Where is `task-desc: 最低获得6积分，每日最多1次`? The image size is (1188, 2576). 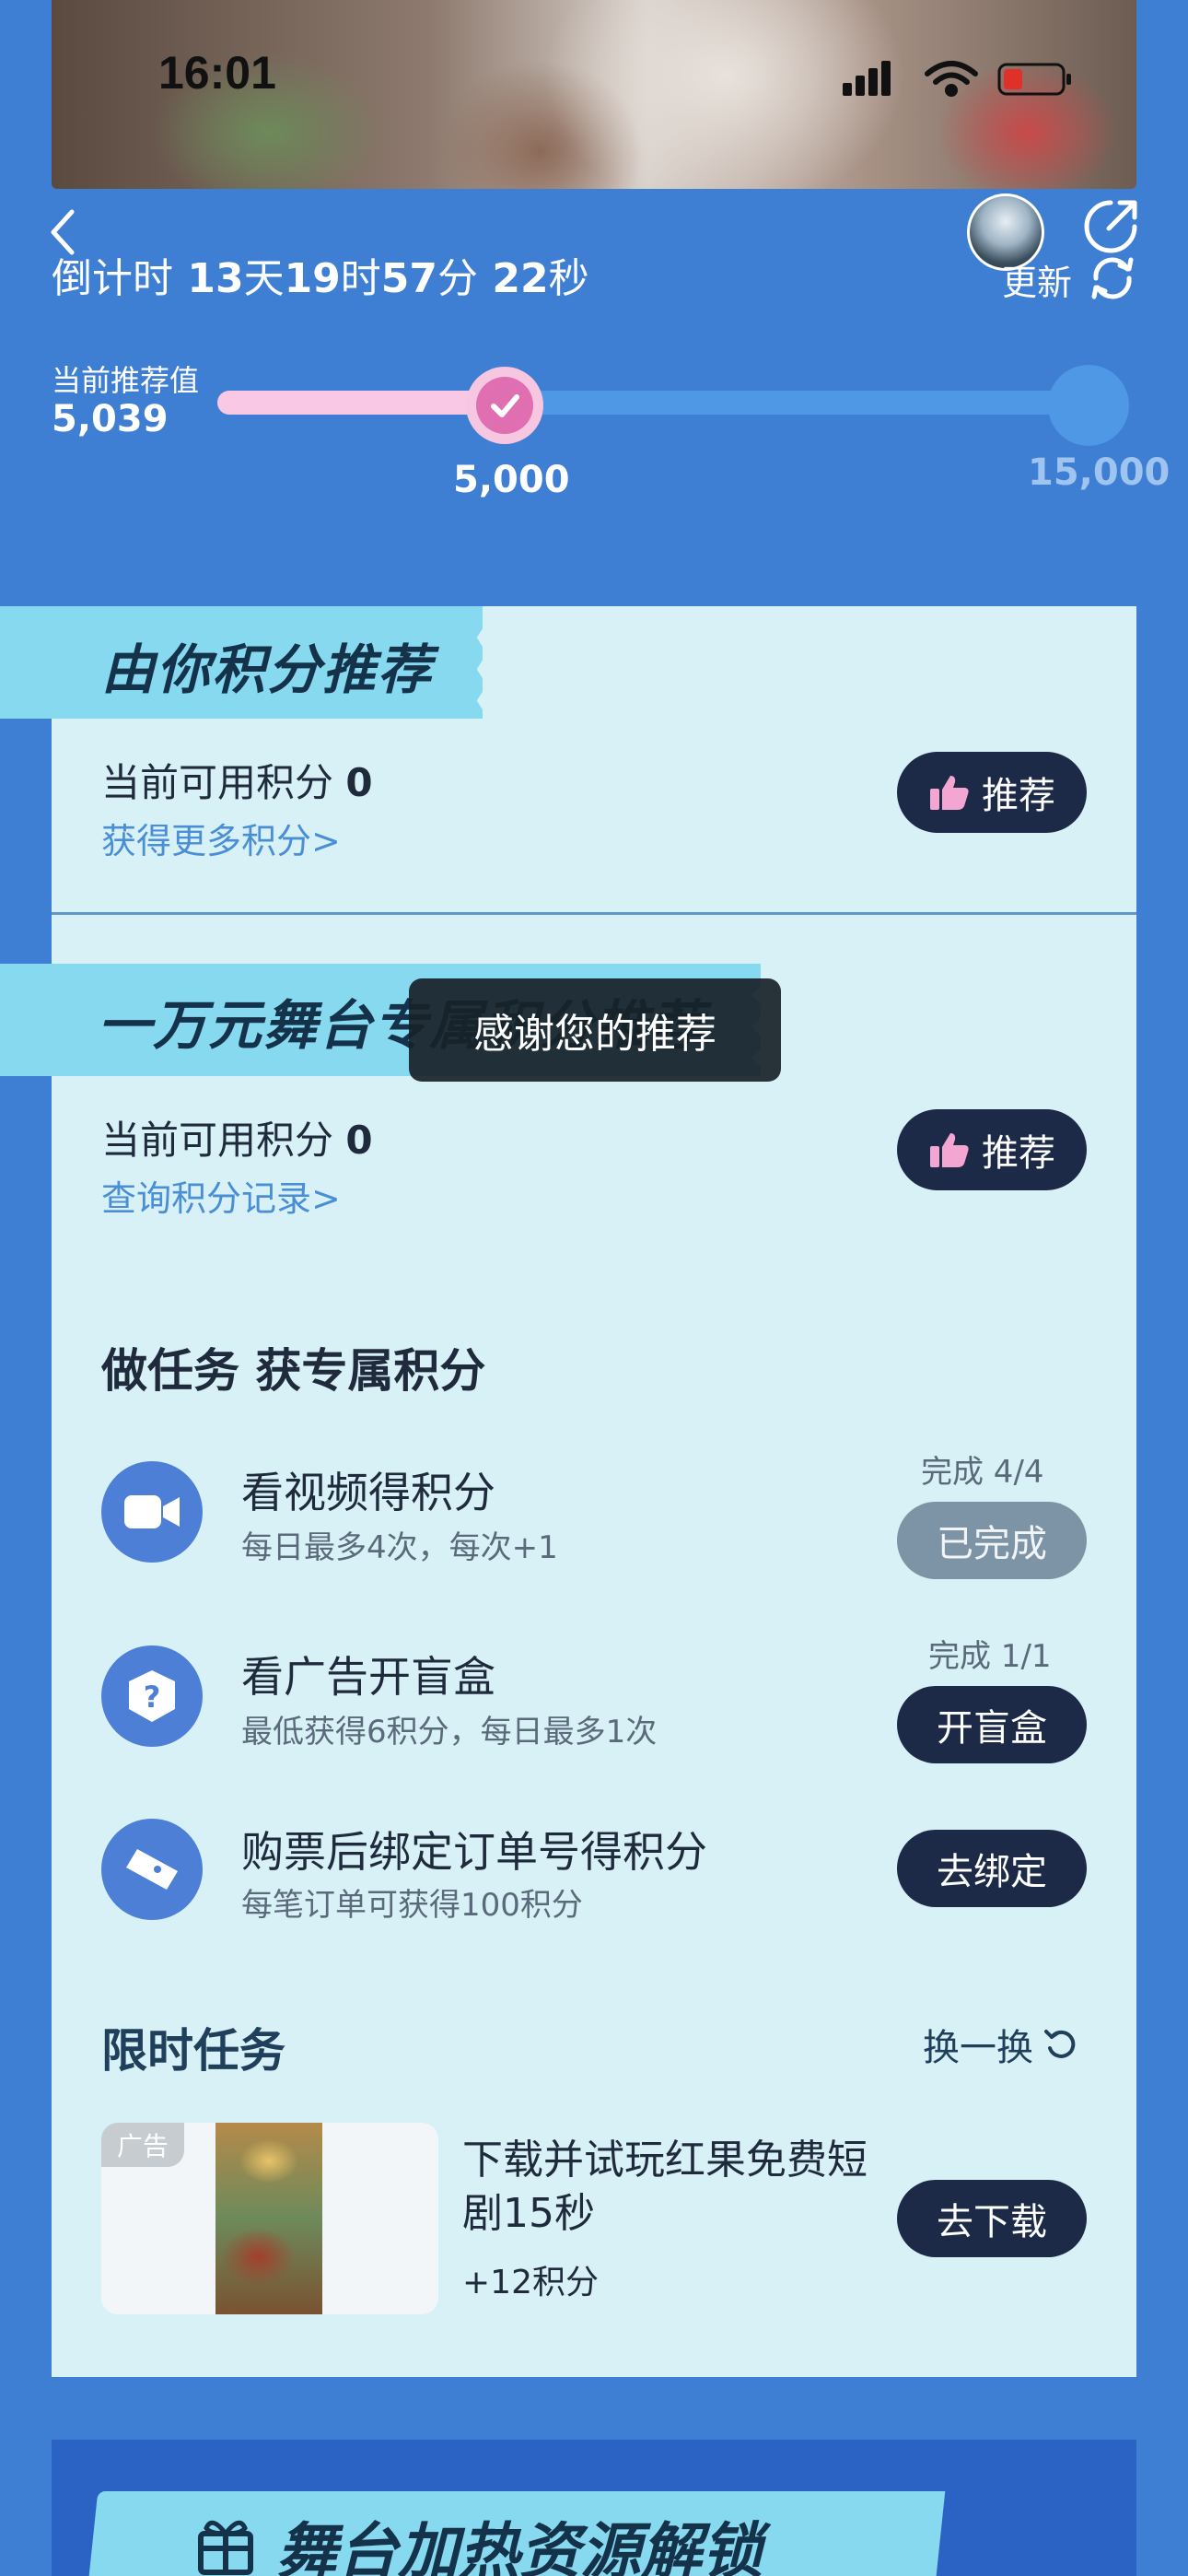 task-desc: 最低获得6积分，每日最多1次 is located at coordinates (449, 1732).